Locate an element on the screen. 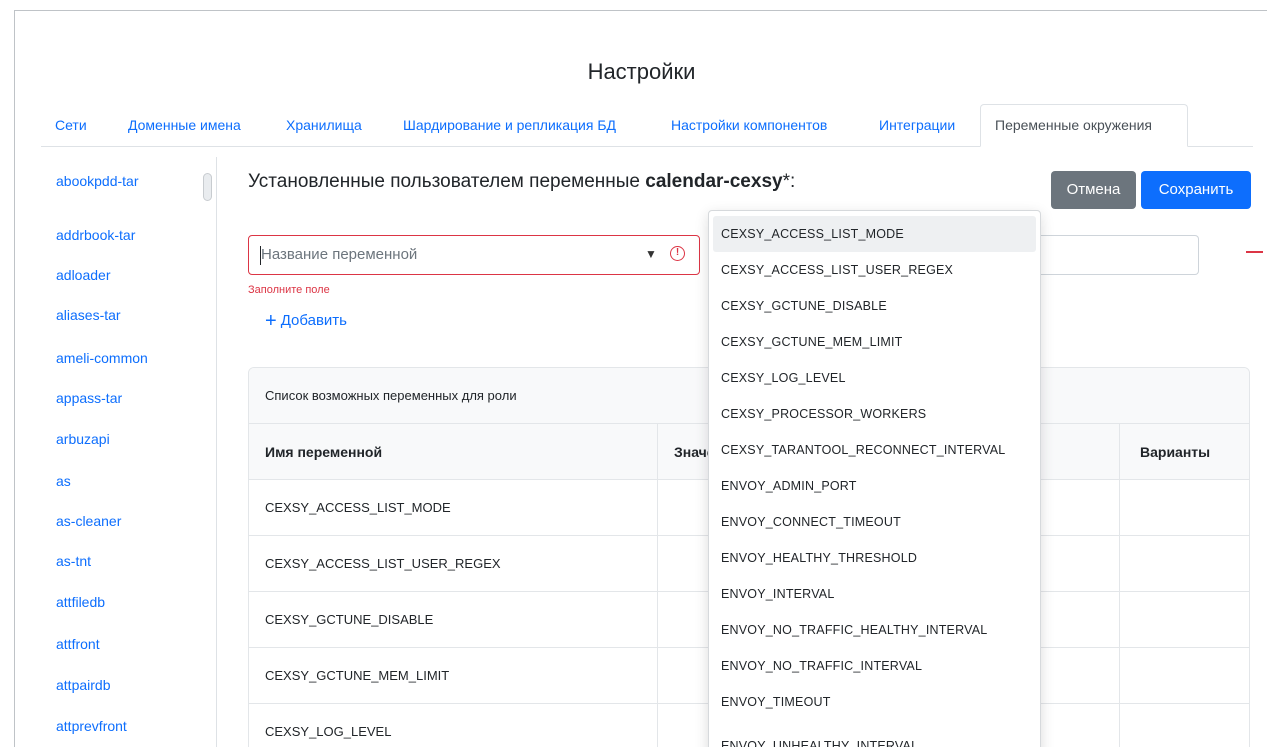 This screenshot has width=1267, height=747. dropdown-option: ENVOY_NO_TRAFFIC_INTERVAL is located at coordinates (874, 666).